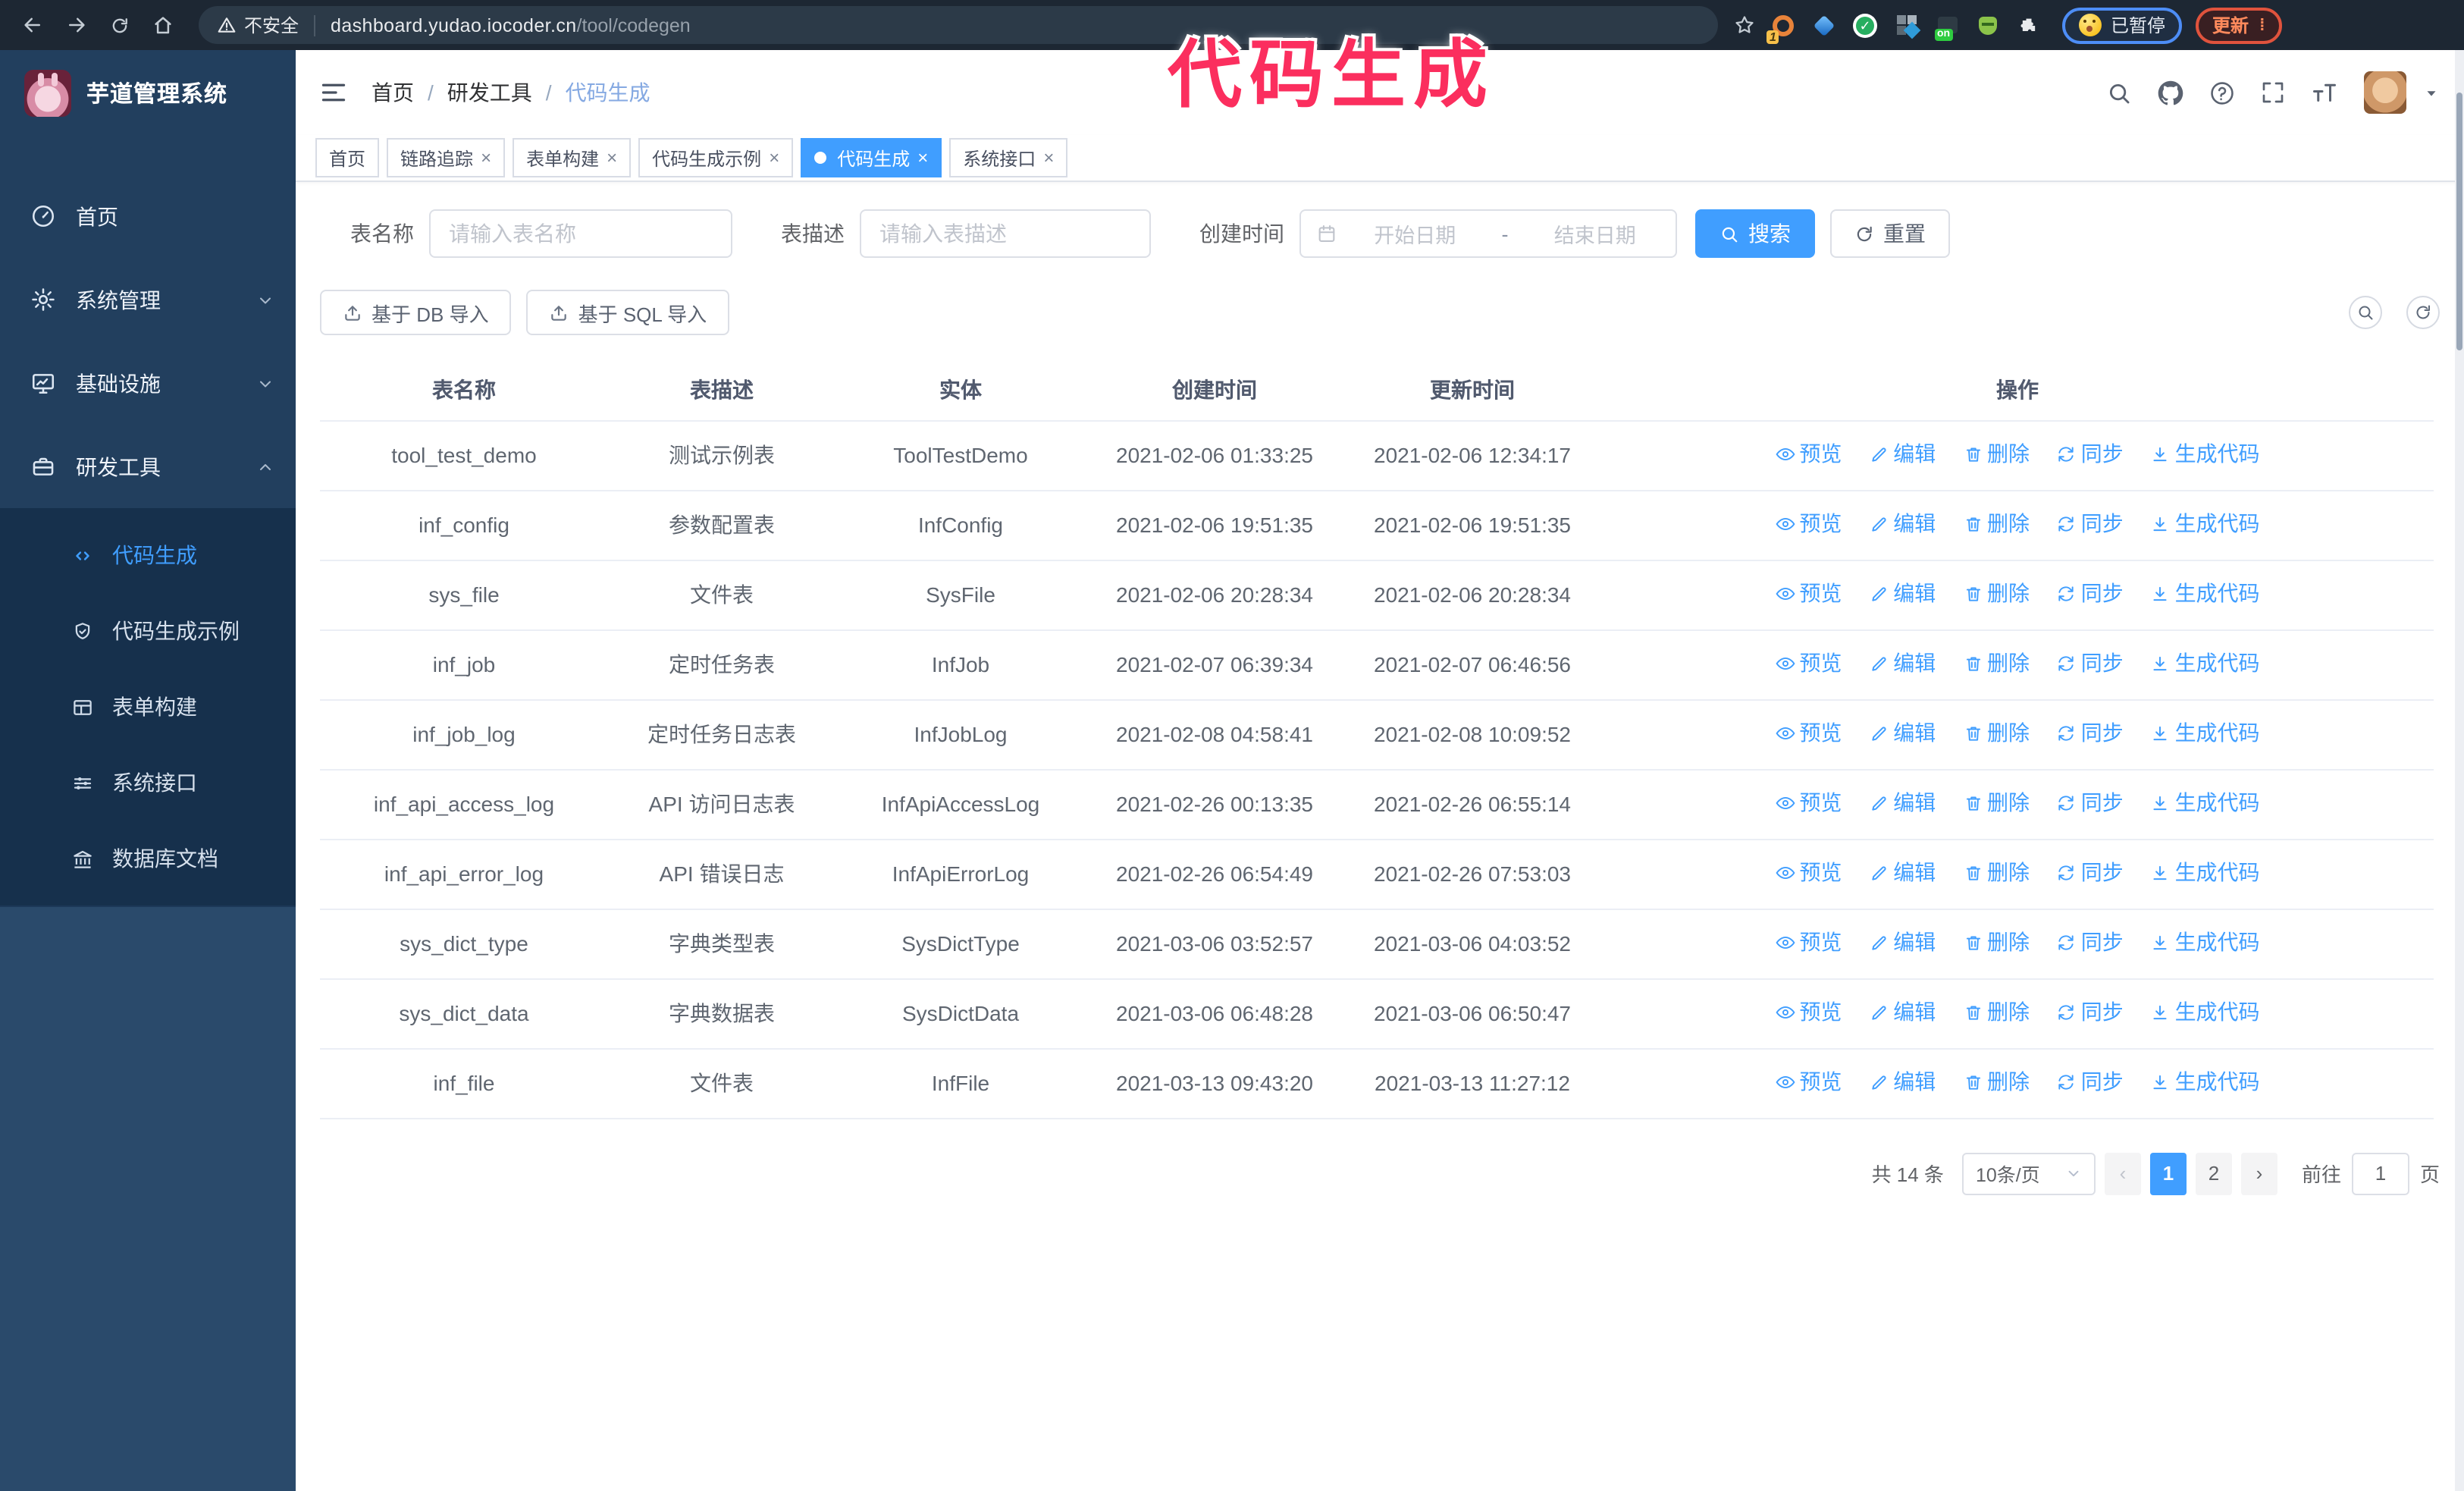  Describe the element at coordinates (148, 707) in the screenshot. I see `sidebar-item-form-builder: 表单构建` at that location.